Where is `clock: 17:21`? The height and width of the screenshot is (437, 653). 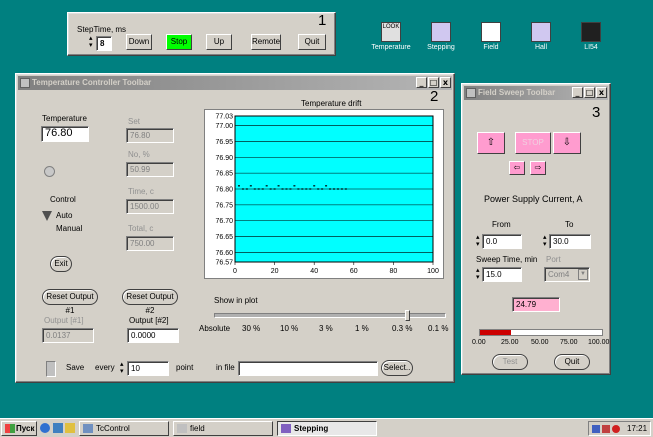
clock: 17:21 is located at coordinates (637, 428).